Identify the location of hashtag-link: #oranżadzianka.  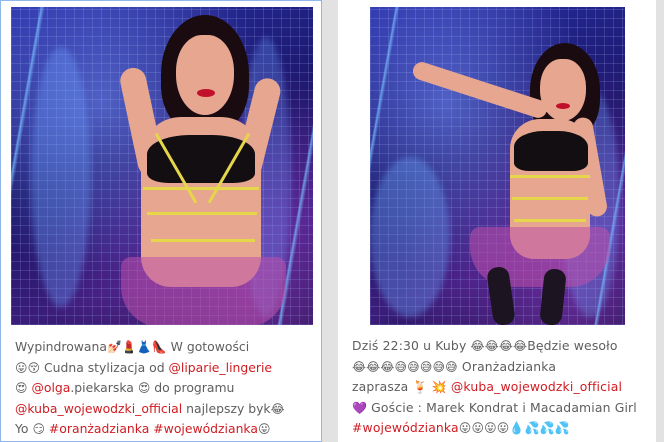
(99, 428).